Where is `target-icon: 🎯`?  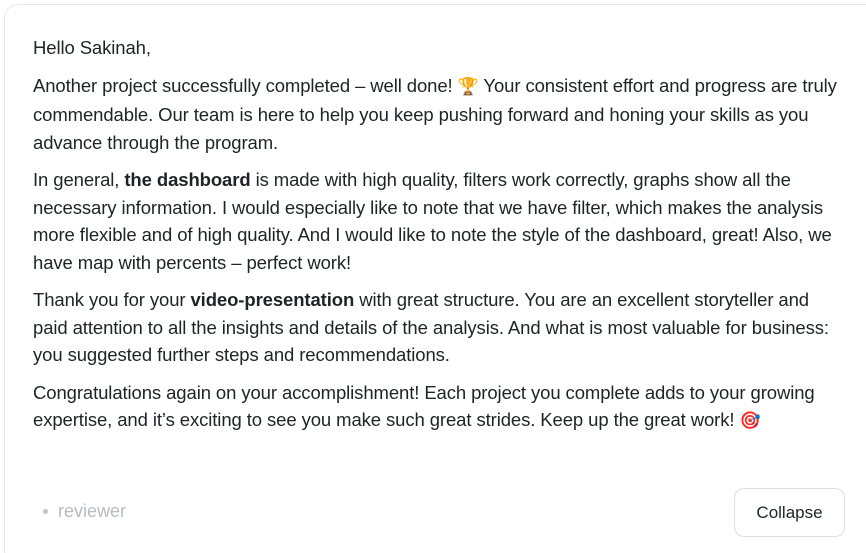
target-icon: 🎯 is located at coordinates (750, 421).